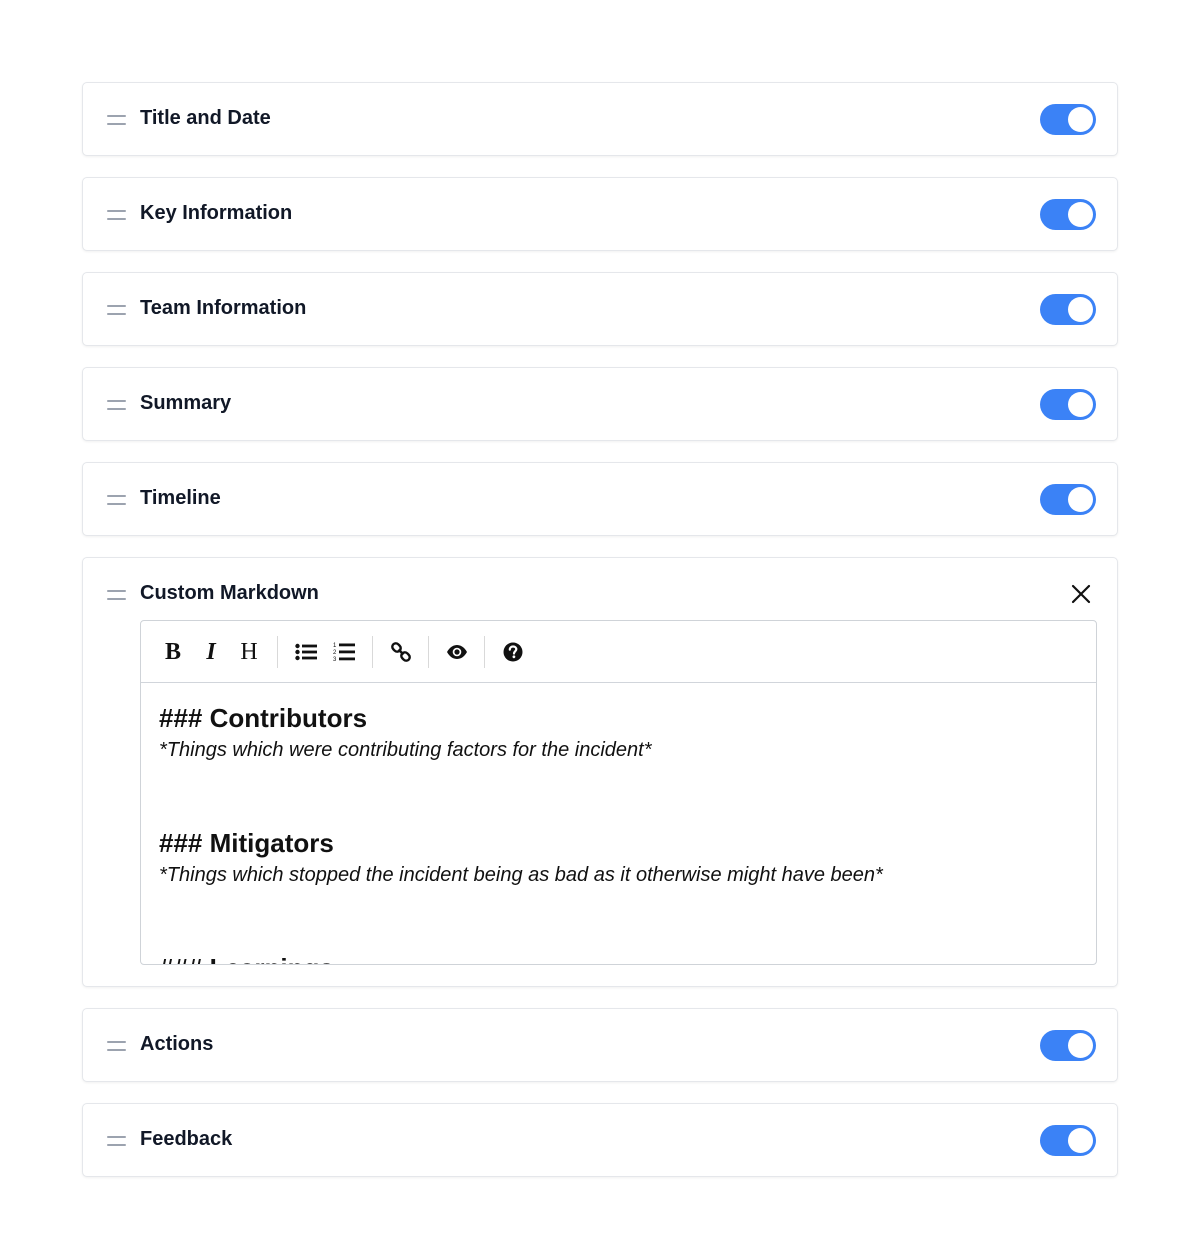  I want to click on svg-text: 1, so click(335, 646).